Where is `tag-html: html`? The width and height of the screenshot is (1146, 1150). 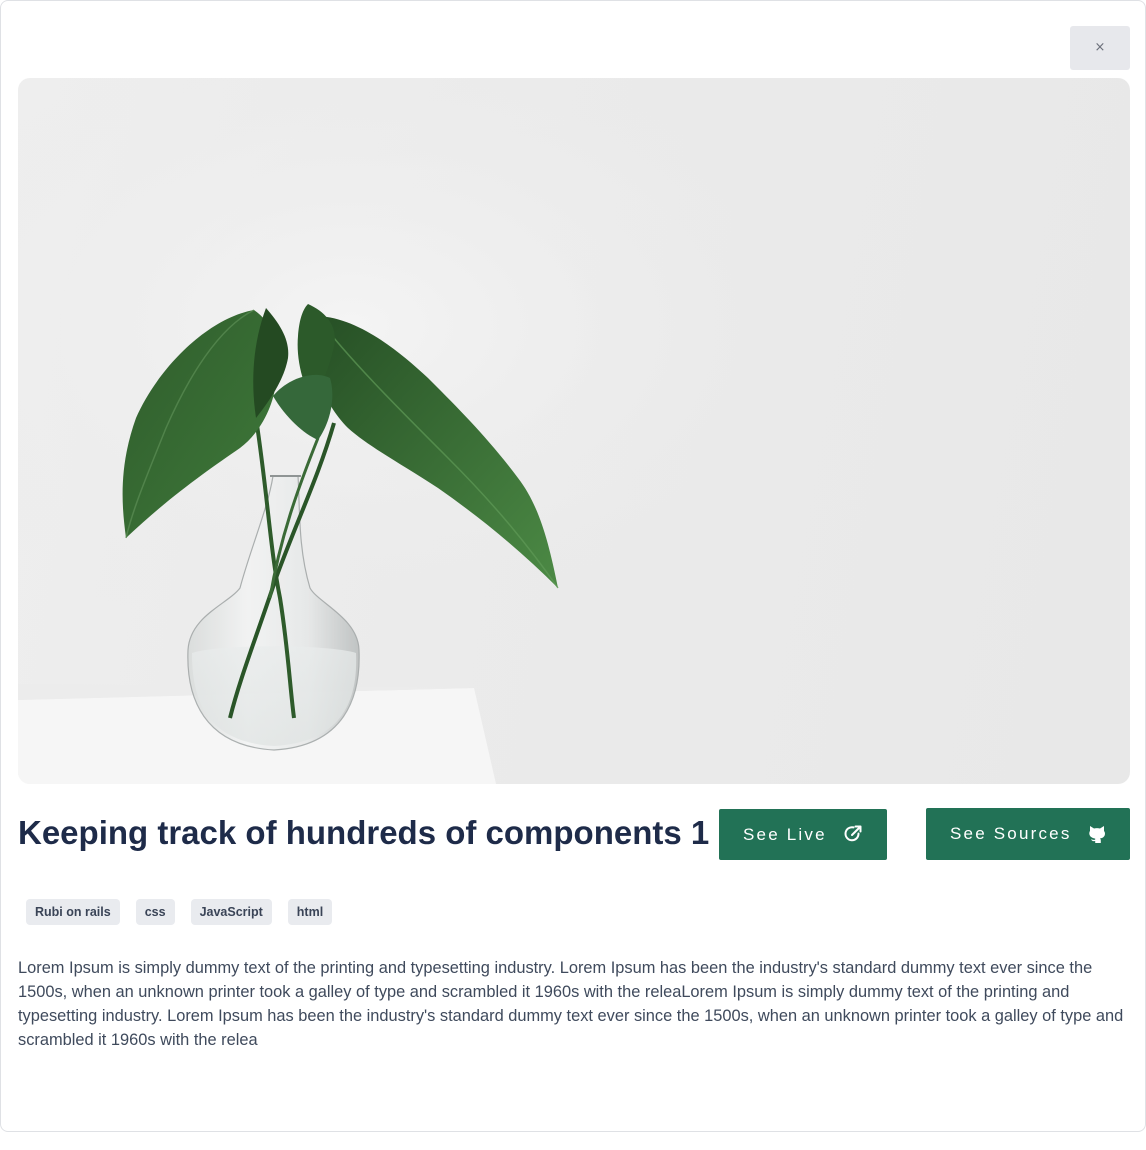 tag-html: html is located at coordinates (310, 912).